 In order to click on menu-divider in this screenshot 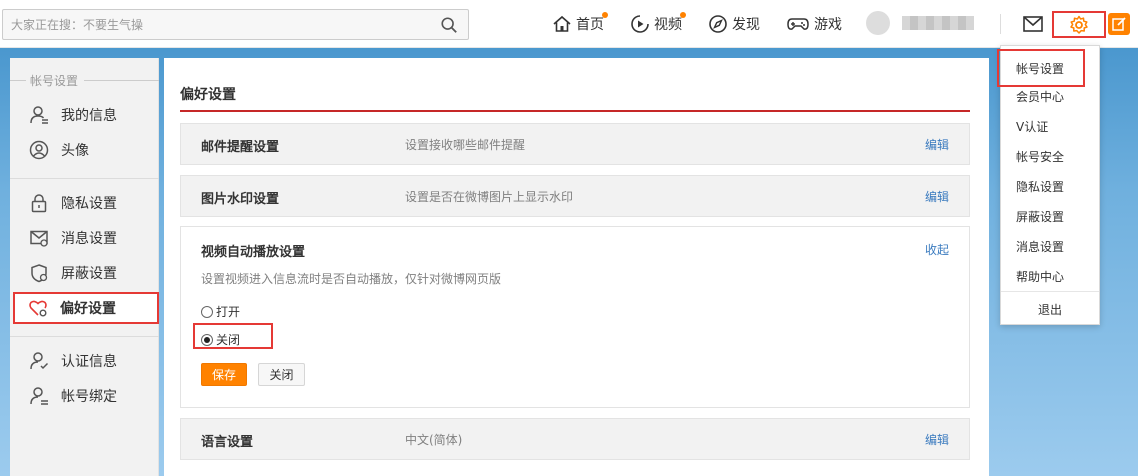, I will do `click(1050, 291)`.